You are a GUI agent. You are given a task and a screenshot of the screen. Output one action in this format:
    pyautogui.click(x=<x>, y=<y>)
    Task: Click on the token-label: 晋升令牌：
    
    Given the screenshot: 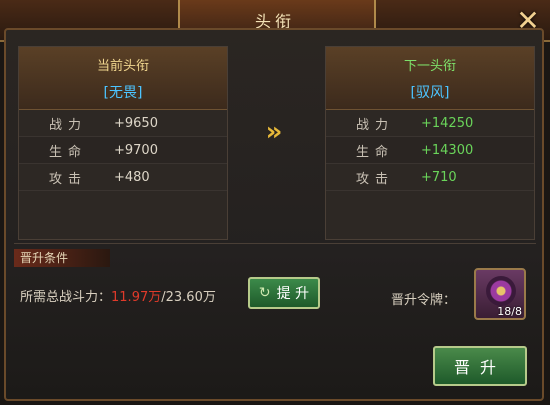 What is the action you would take?
    pyautogui.click(x=424, y=300)
    